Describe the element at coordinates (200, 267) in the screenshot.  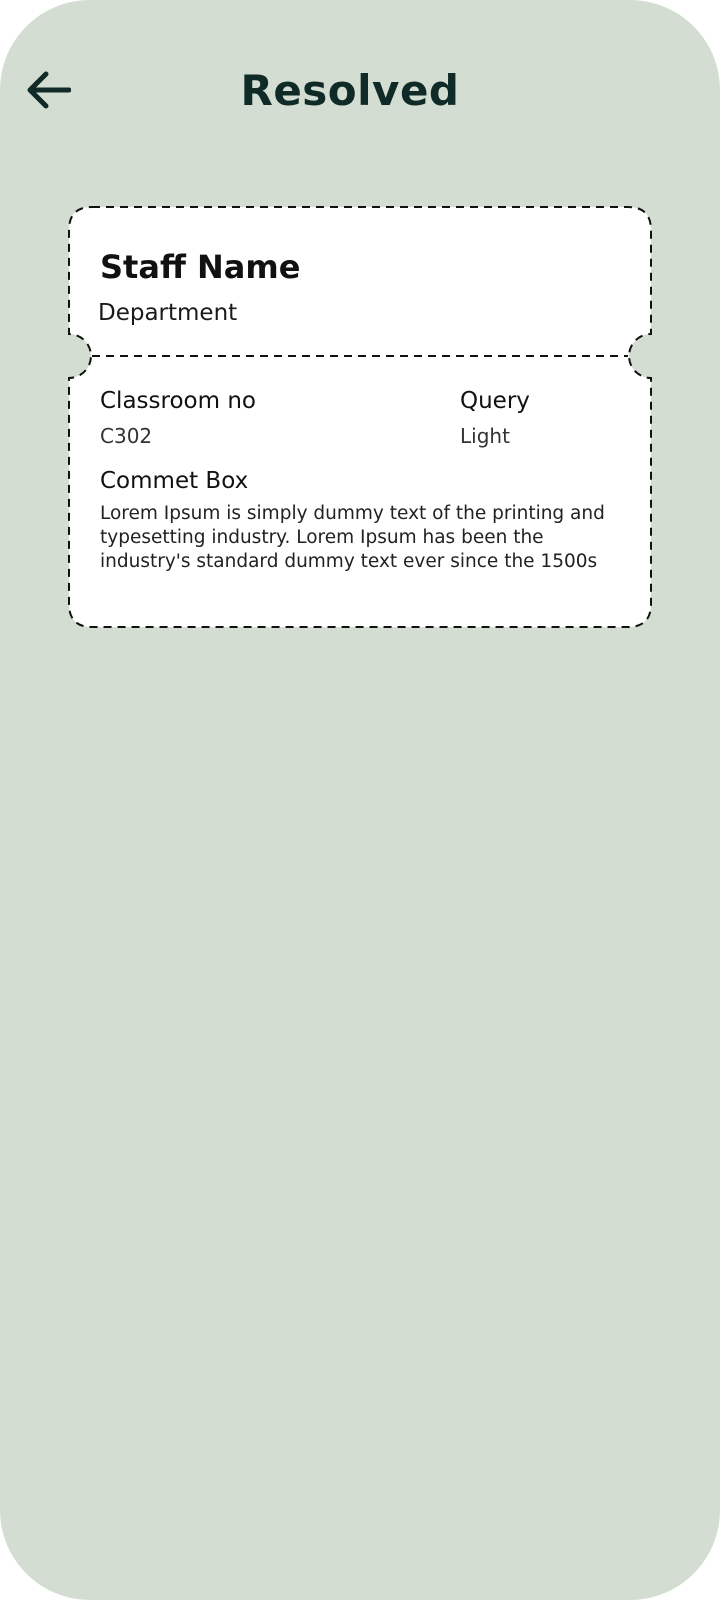
I see `staff-name: Staff Name` at that location.